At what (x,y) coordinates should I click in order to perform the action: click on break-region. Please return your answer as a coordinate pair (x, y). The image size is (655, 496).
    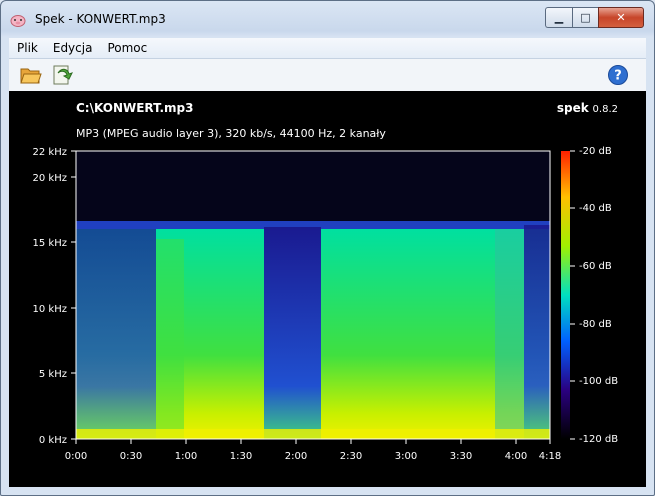
    Looking at the image, I should click on (292, 333).